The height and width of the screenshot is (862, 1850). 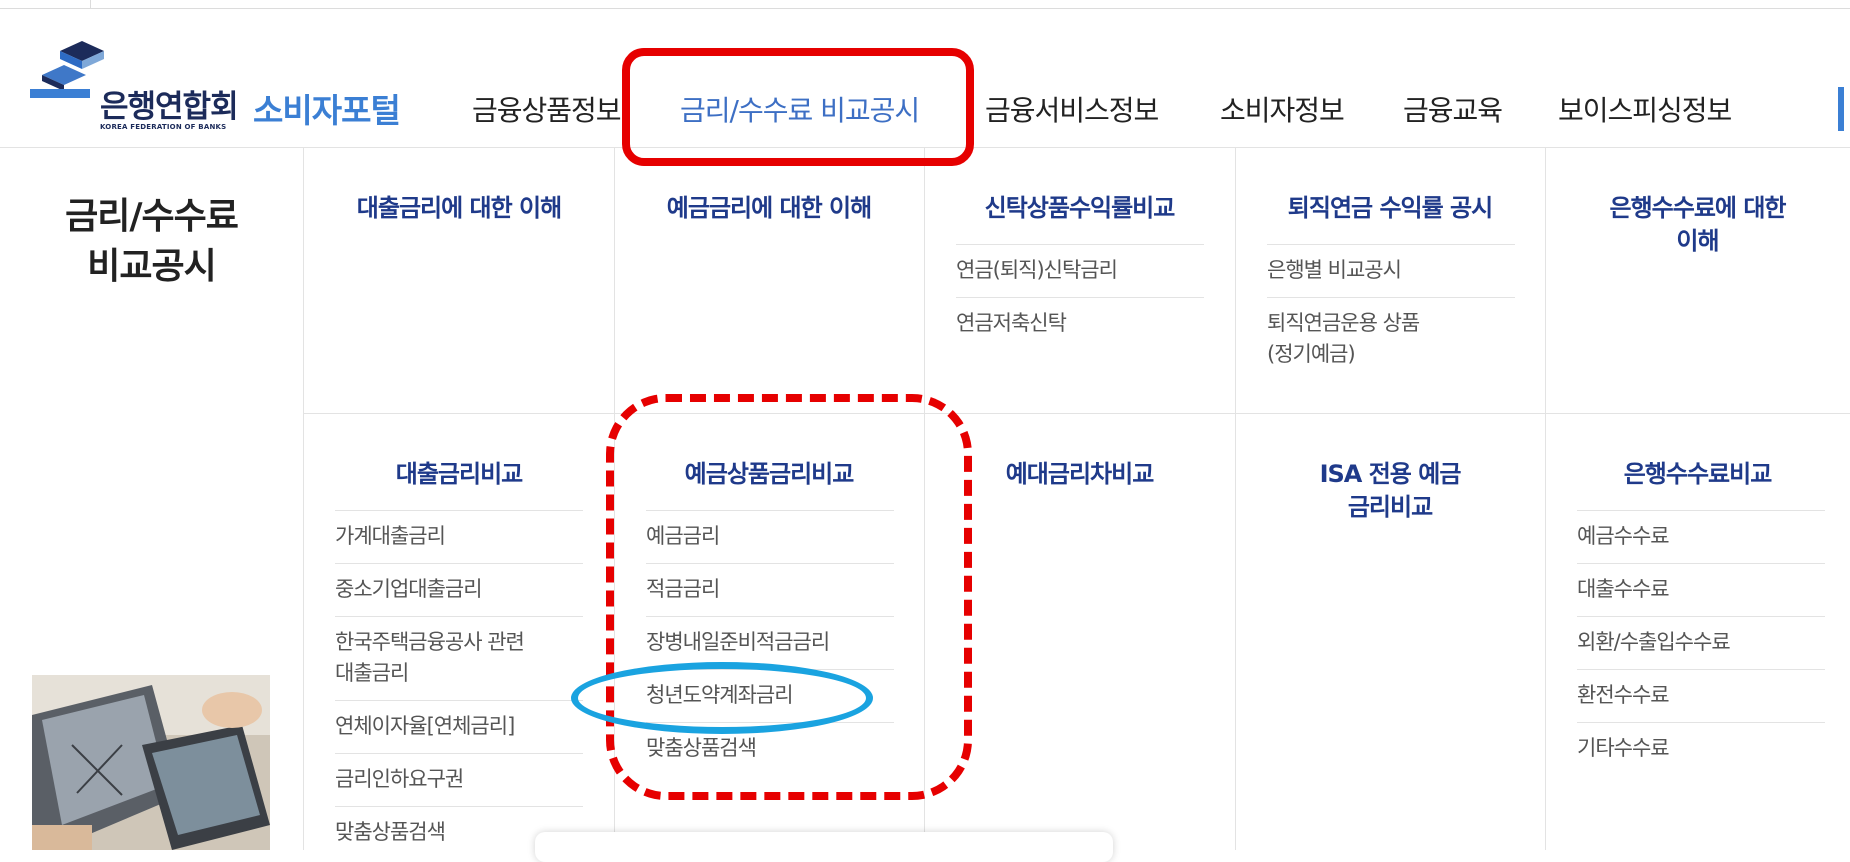 What do you see at coordinates (769, 208) in the screenshot?
I see `menu-deposit-rate-understanding: 예금금리에 대한 이해` at bounding box center [769, 208].